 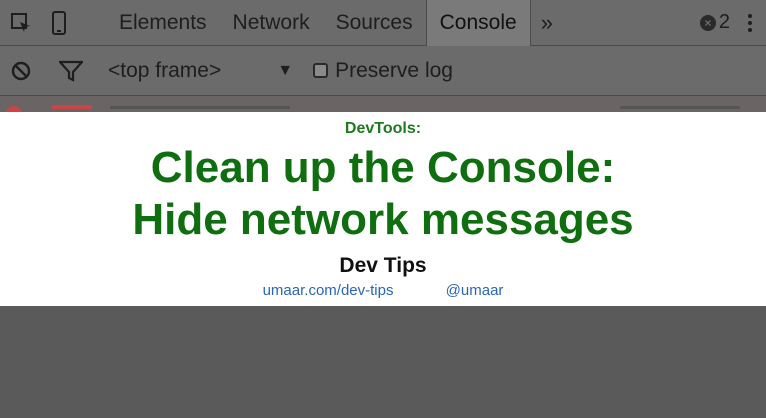 What do you see at coordinates (383, 265) in the screenshot?
I see `site-title: Dev Tips` at bounding box center [383, 265].